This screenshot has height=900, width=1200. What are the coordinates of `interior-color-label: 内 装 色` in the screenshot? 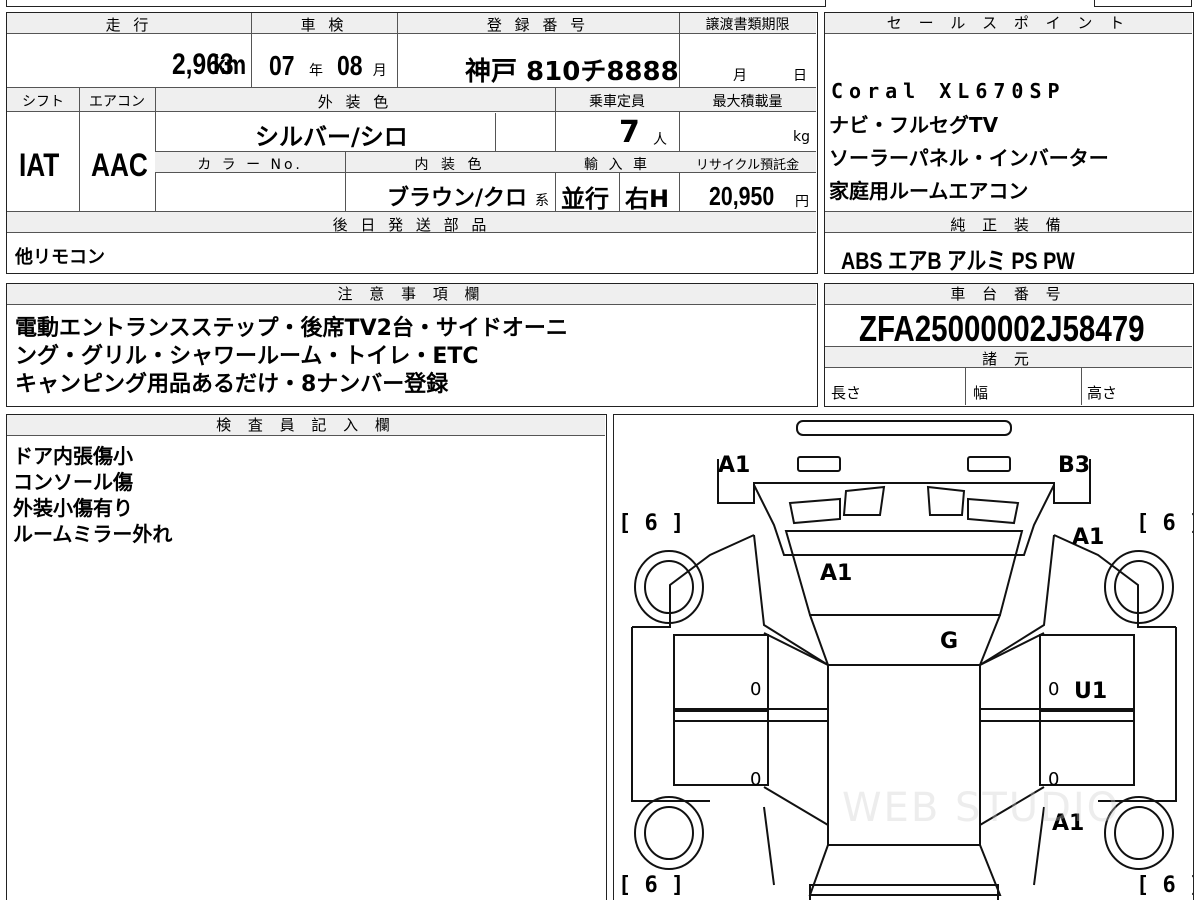 It's located at (450, 165).